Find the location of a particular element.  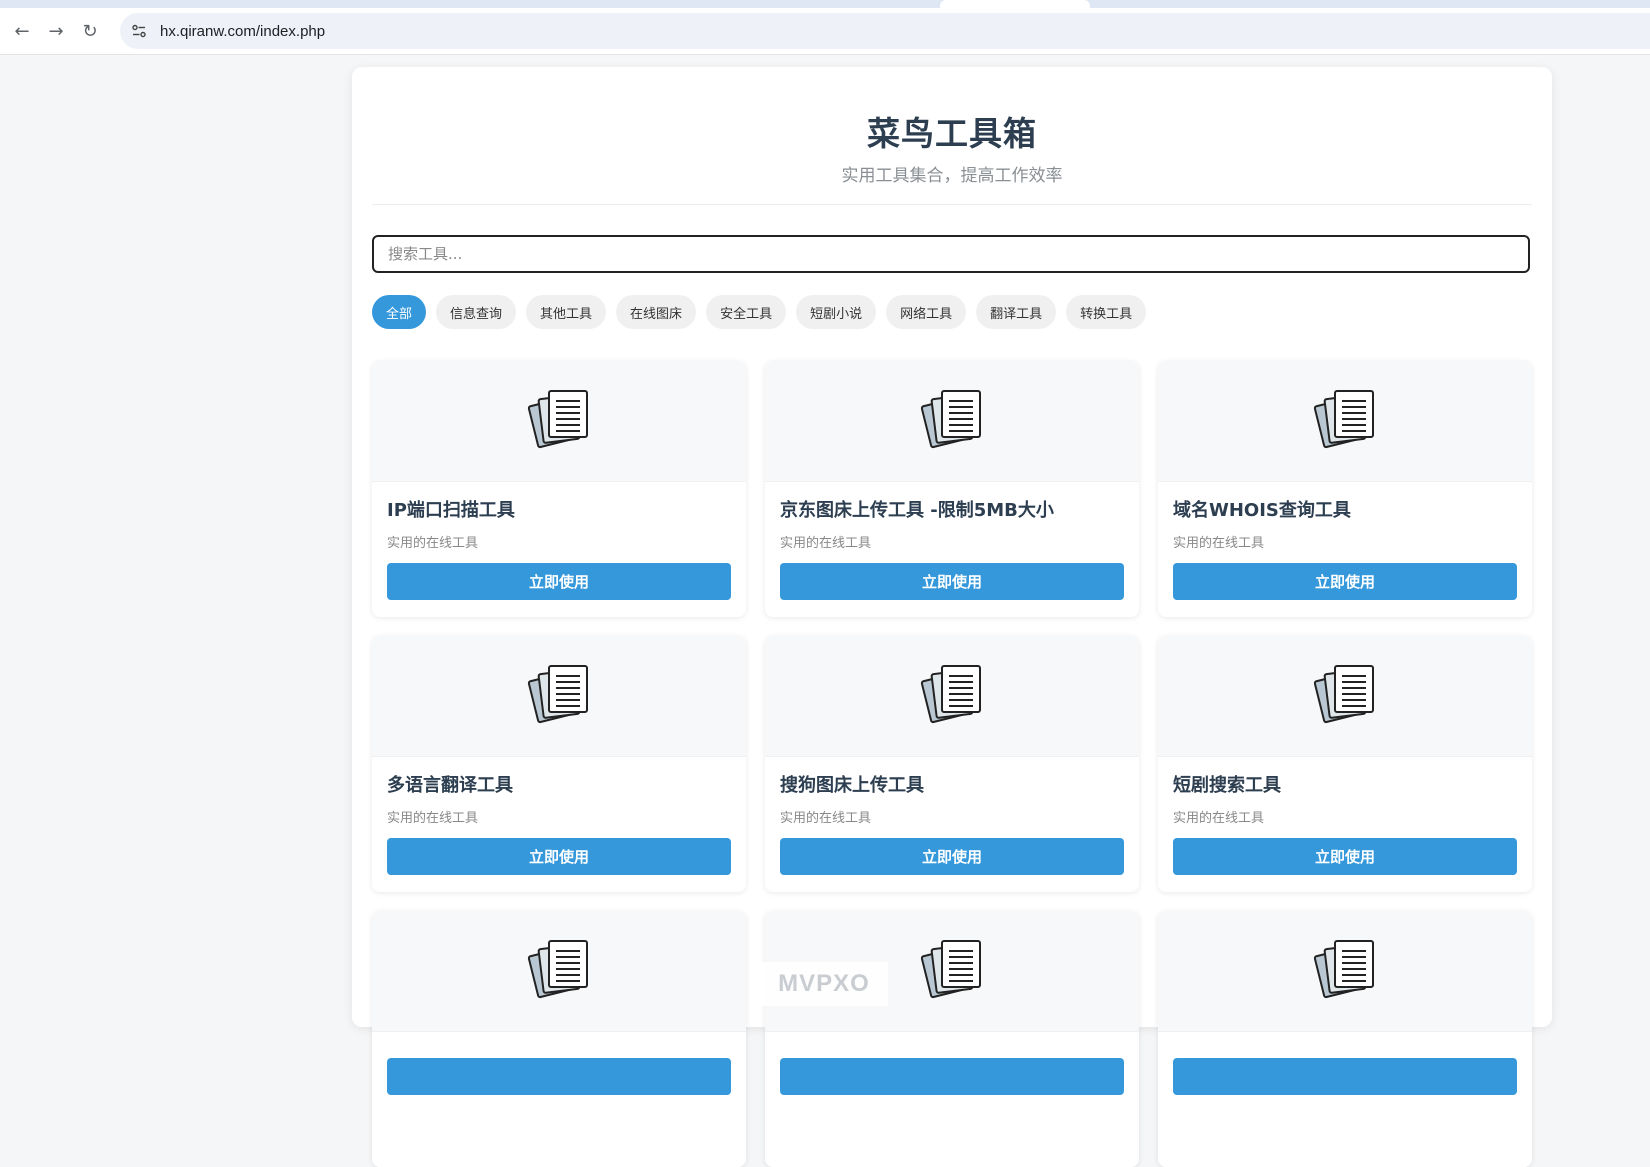

page-subtitle: 实用工具集合，提高工作效率 is located at coordinates (952, 176).